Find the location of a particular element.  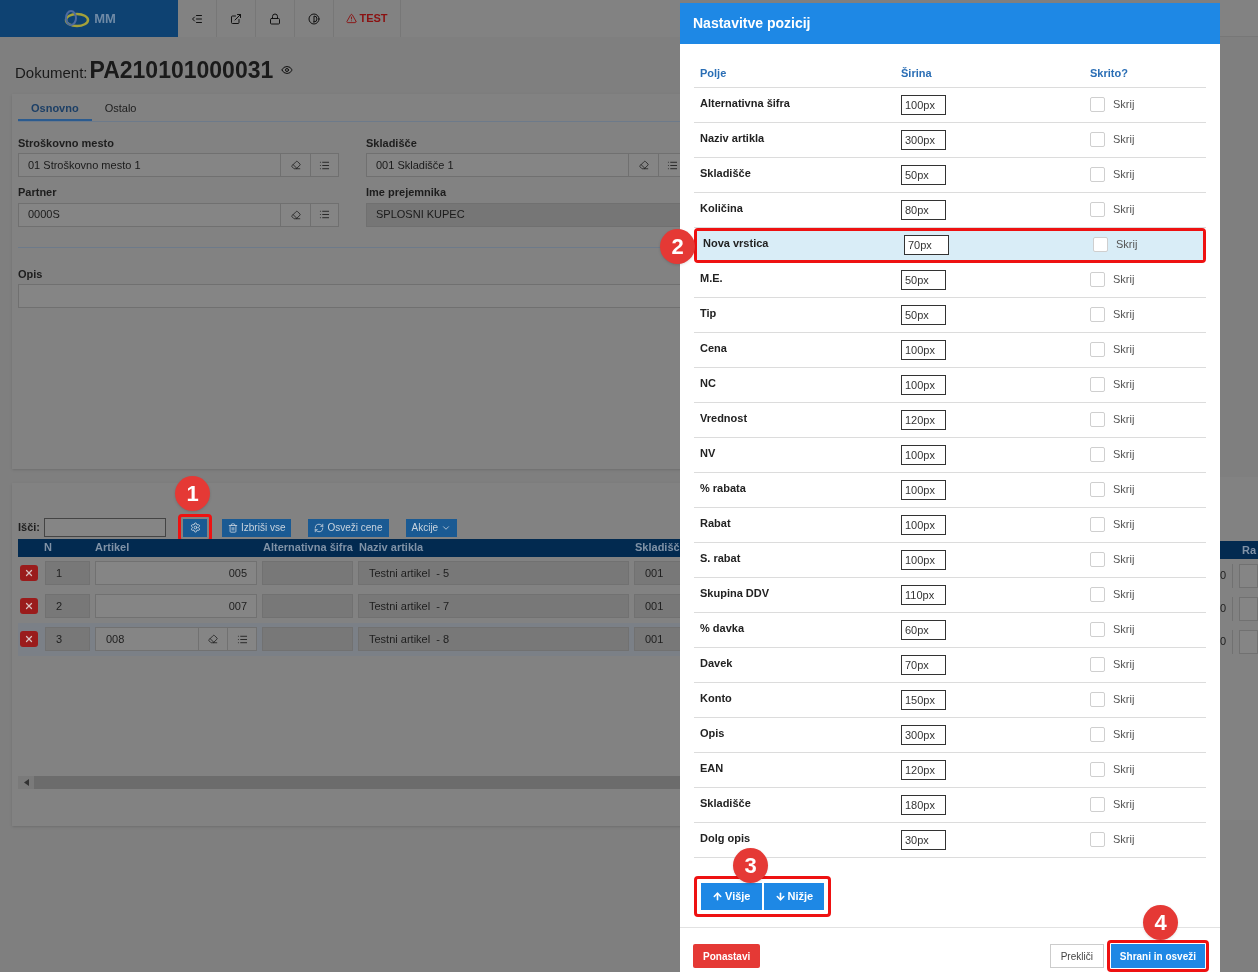

settings-row: Naziv artikla 300px Skrij is located at coordinates (950, 140).